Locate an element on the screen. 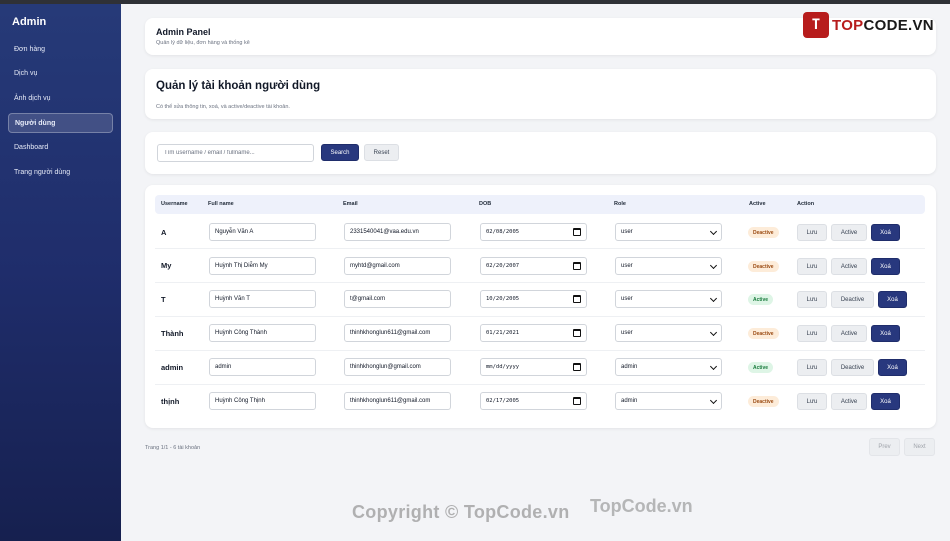 Image resolution: width=950 pixels, height=541 pixels. sidebar-item-service-images: Ảnh dịch vụ is located at coordinates (60, 99).